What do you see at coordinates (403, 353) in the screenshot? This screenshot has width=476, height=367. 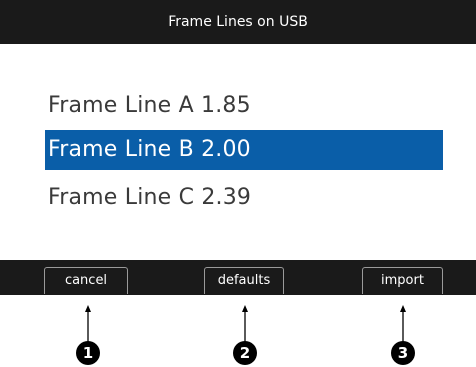 I see `callout-number: 3` at bounding box center [403, 353].